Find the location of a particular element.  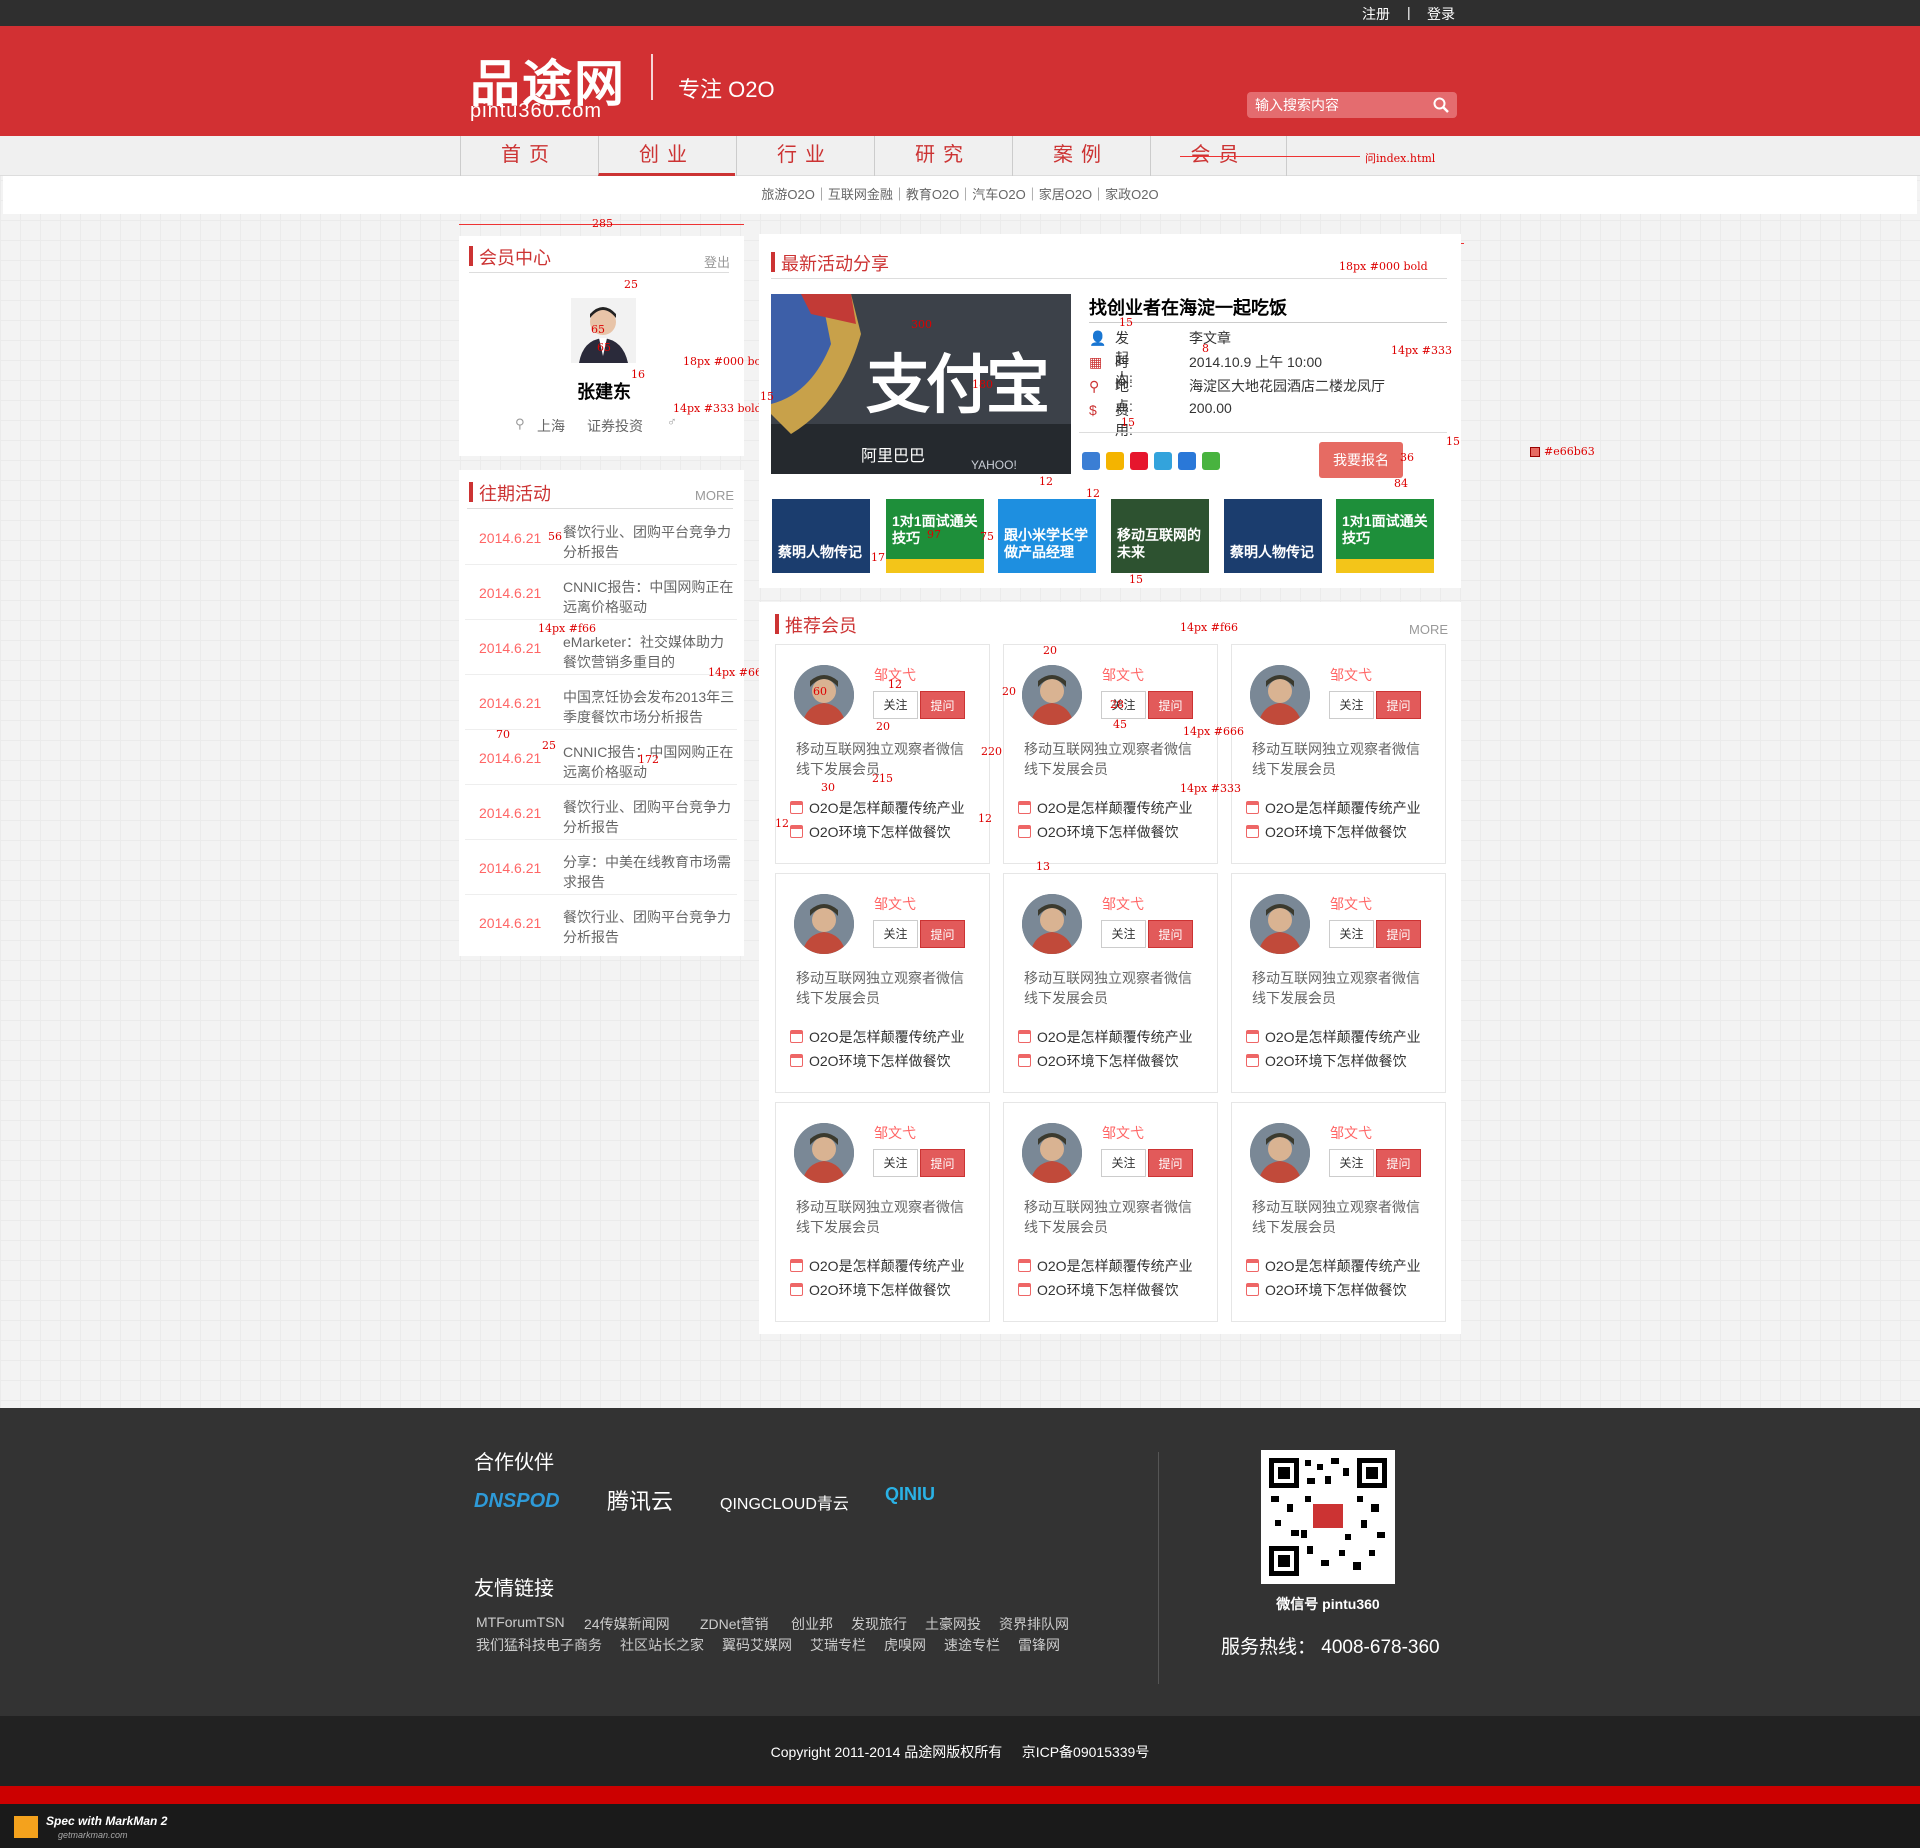

thumbnail: 跟小米学长学做产品经理 is located at coordinates (1047, 536).